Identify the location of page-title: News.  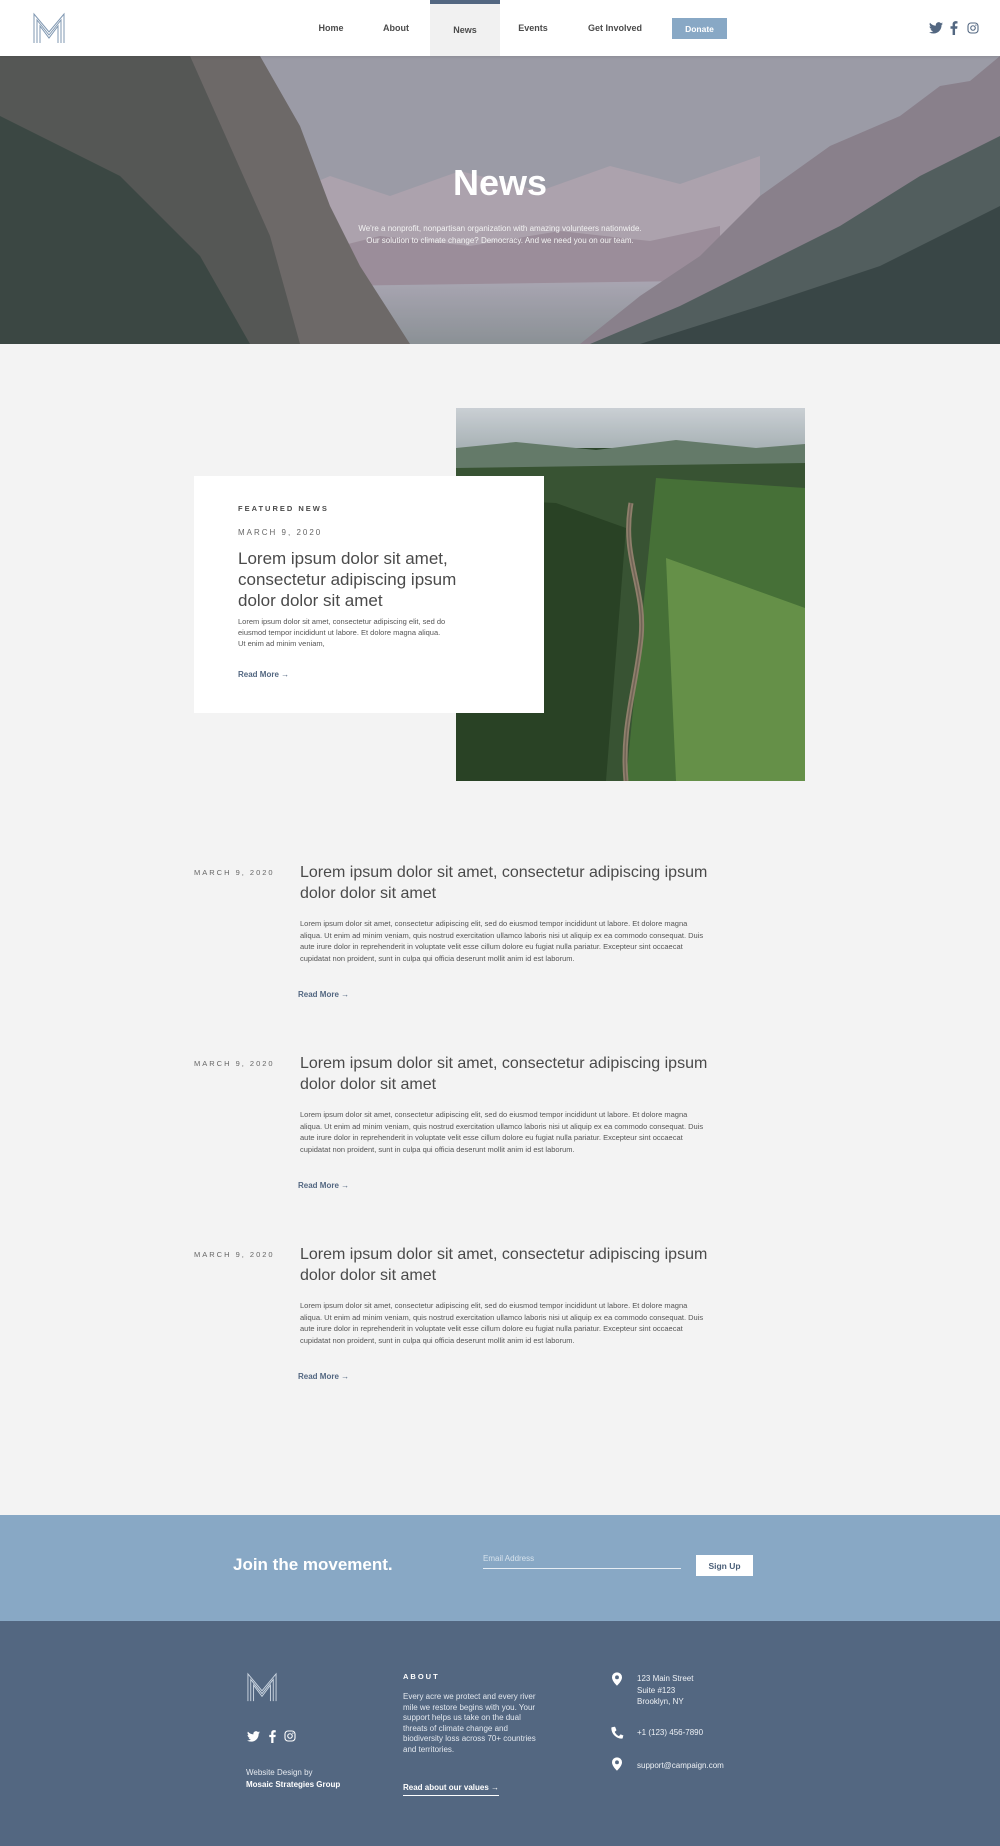
(500, 182).